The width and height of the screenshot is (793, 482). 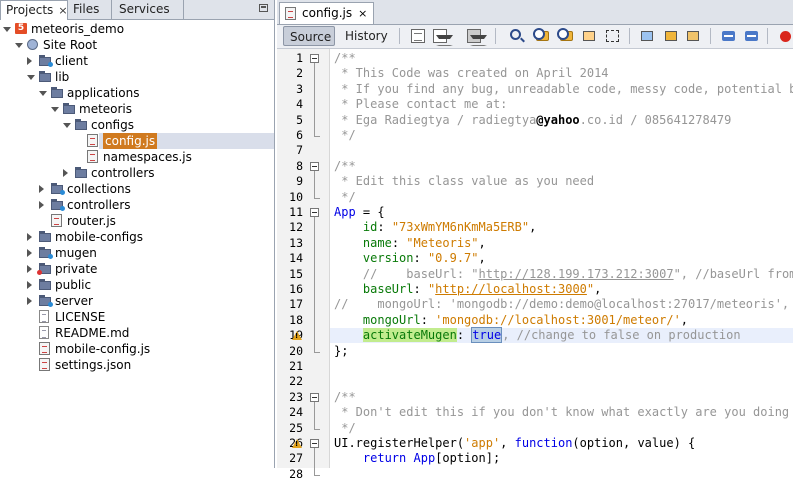 I want to click on back-icon, so click(x=443, y=37).